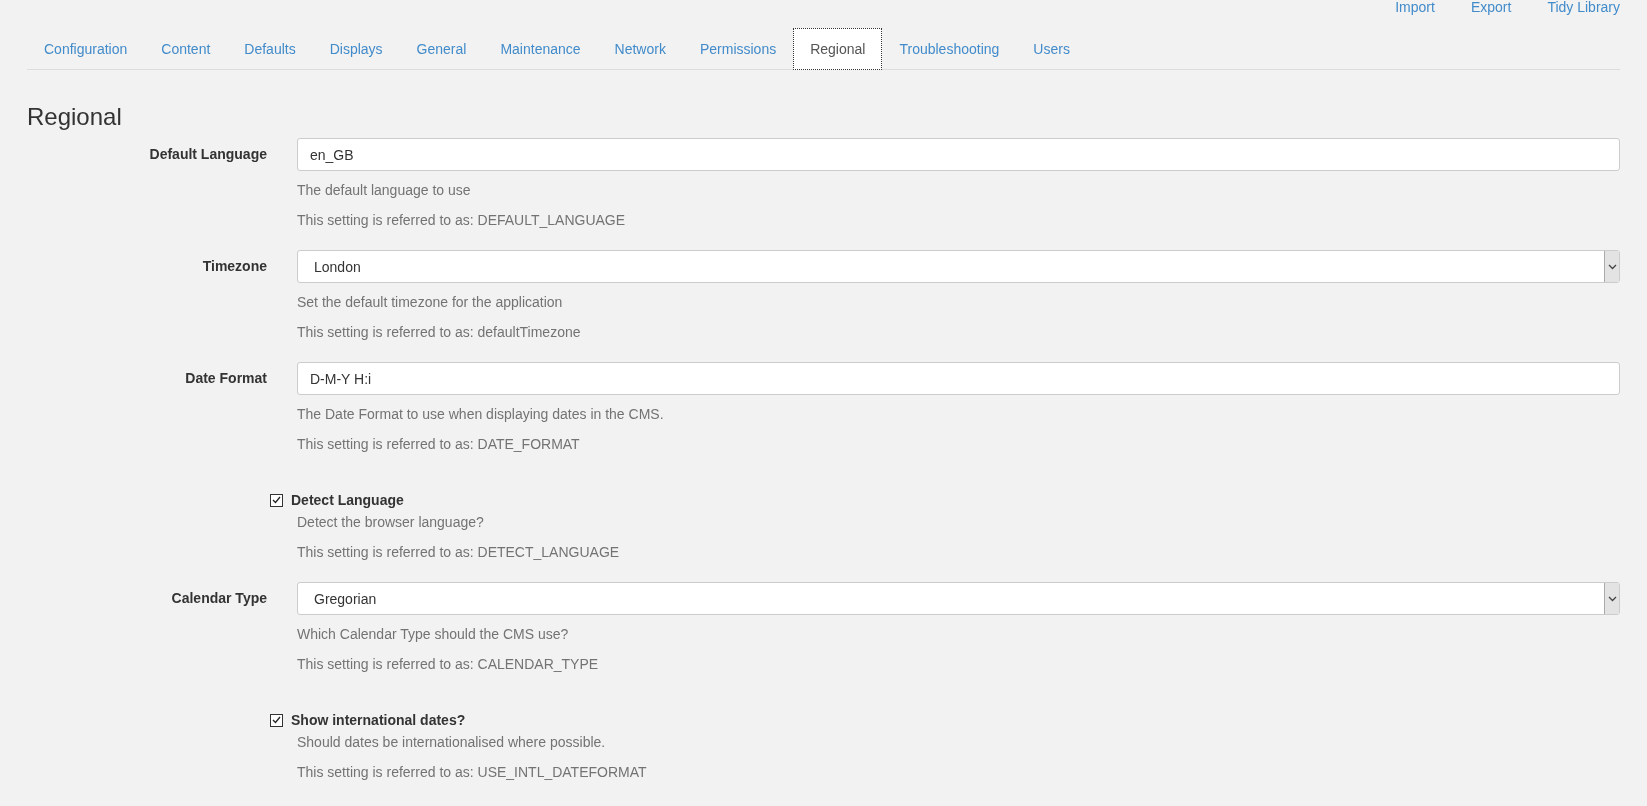 This screenshot has width=1647, height=806. Describe the element at coordinates (207, 154) in the screenshot. I see `field-label: Default Language` at that location.